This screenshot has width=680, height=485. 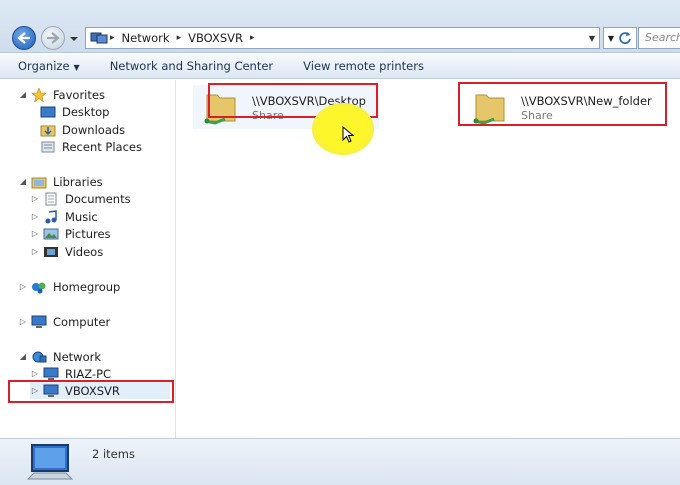 I want to click on network-location-icon, so click(x=99, y=38).